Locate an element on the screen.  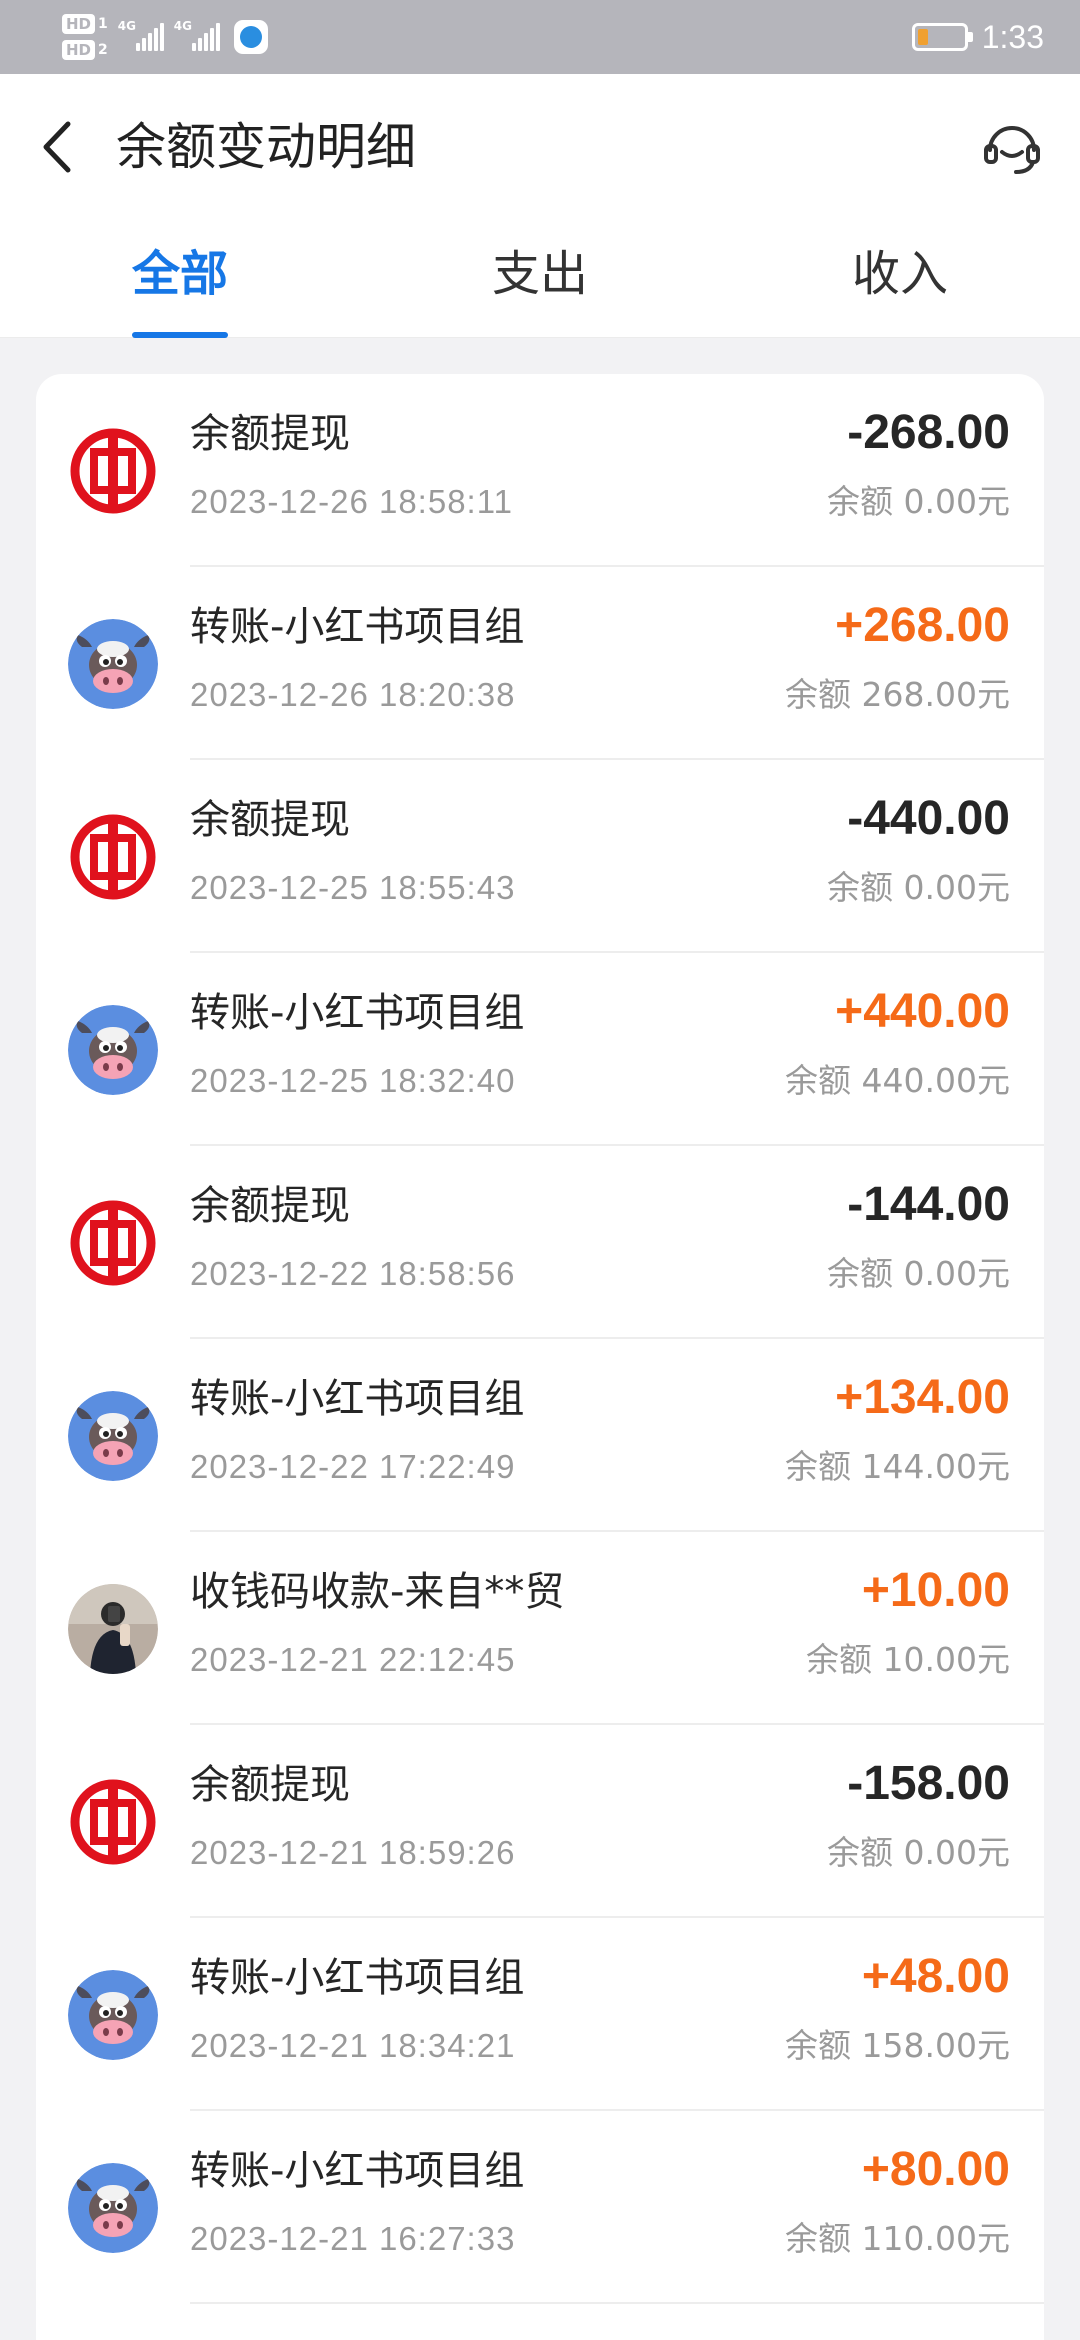
transaction-time: 2023-12-21 16:27:33 is located at coordinates (353, 2238).